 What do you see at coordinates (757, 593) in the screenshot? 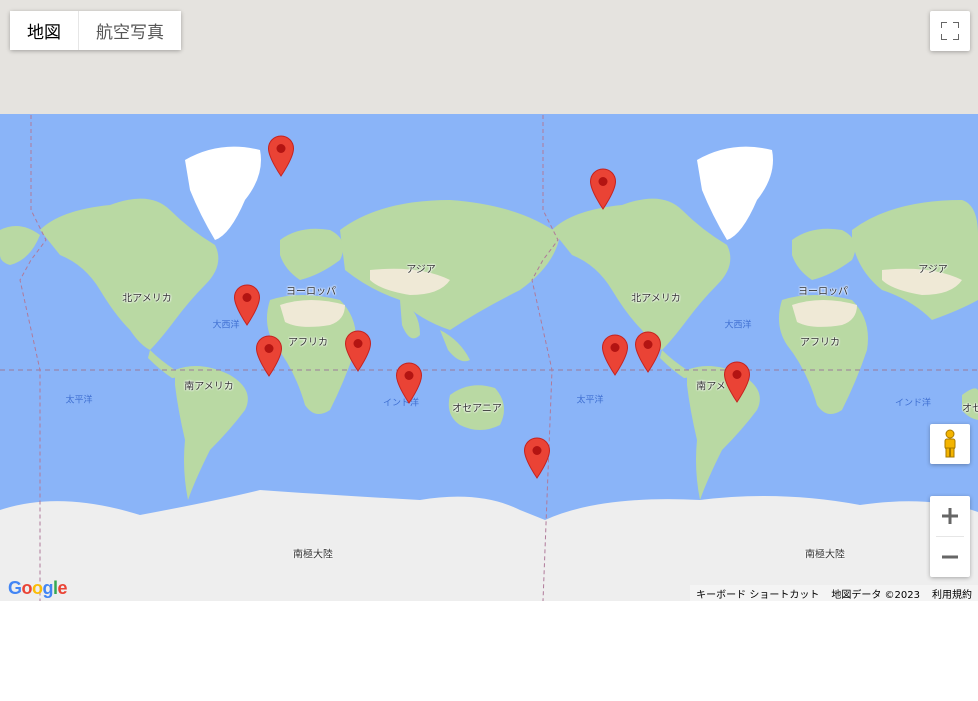
I see `keyboard-shortcuts-link: キーボード ショートカット` at bounding box center [757, 593].